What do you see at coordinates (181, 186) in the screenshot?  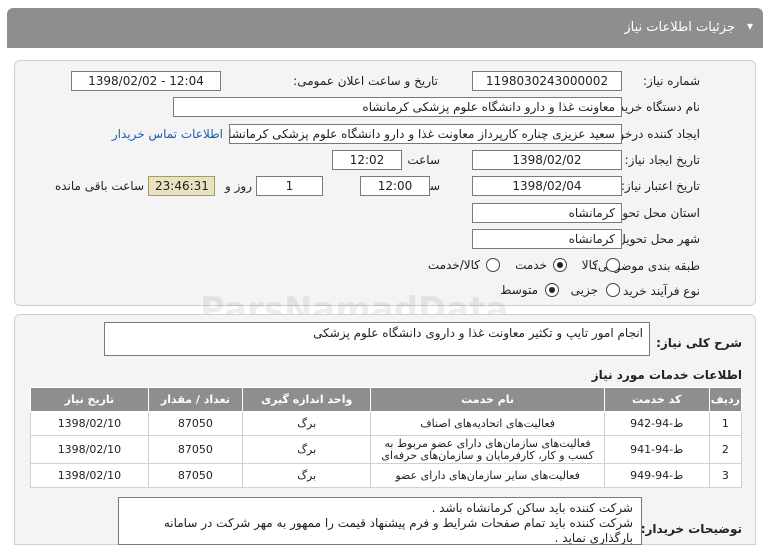 I see `remaining-time-field: 23:46:31` at bounding box center [181, 186].